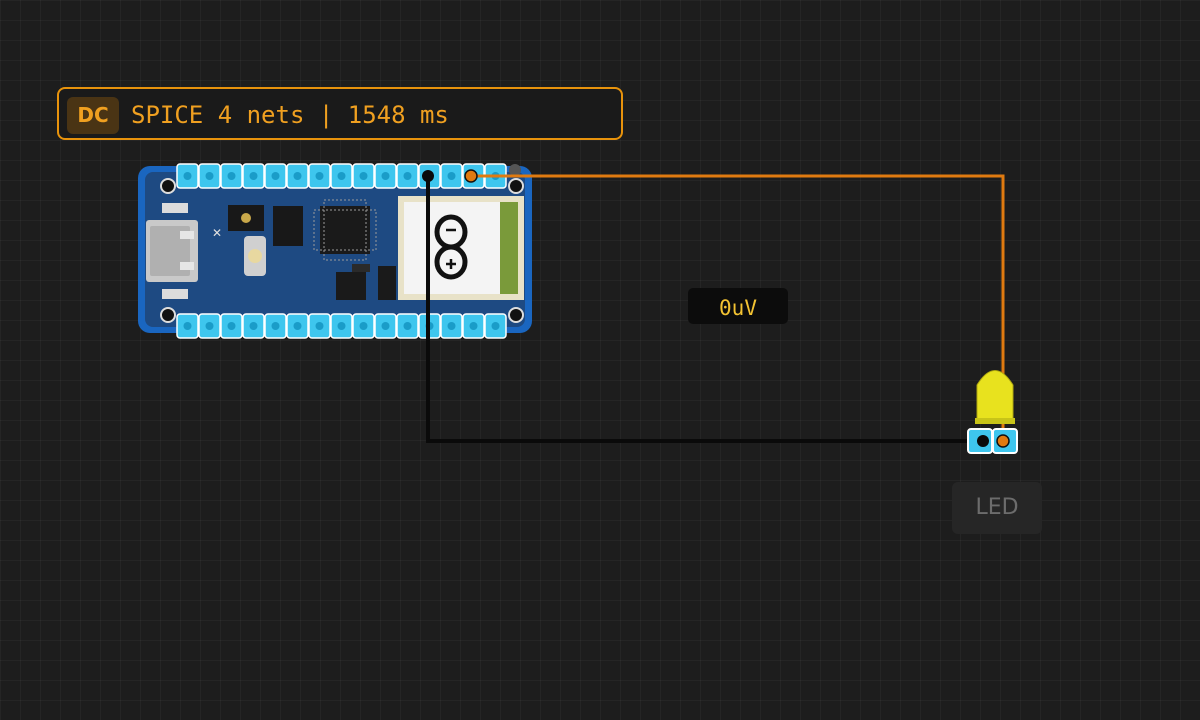 Image resolution: width=1200 pixels, height=720 pixels. I want to click on bottom-pin-header, so click(341, 326).